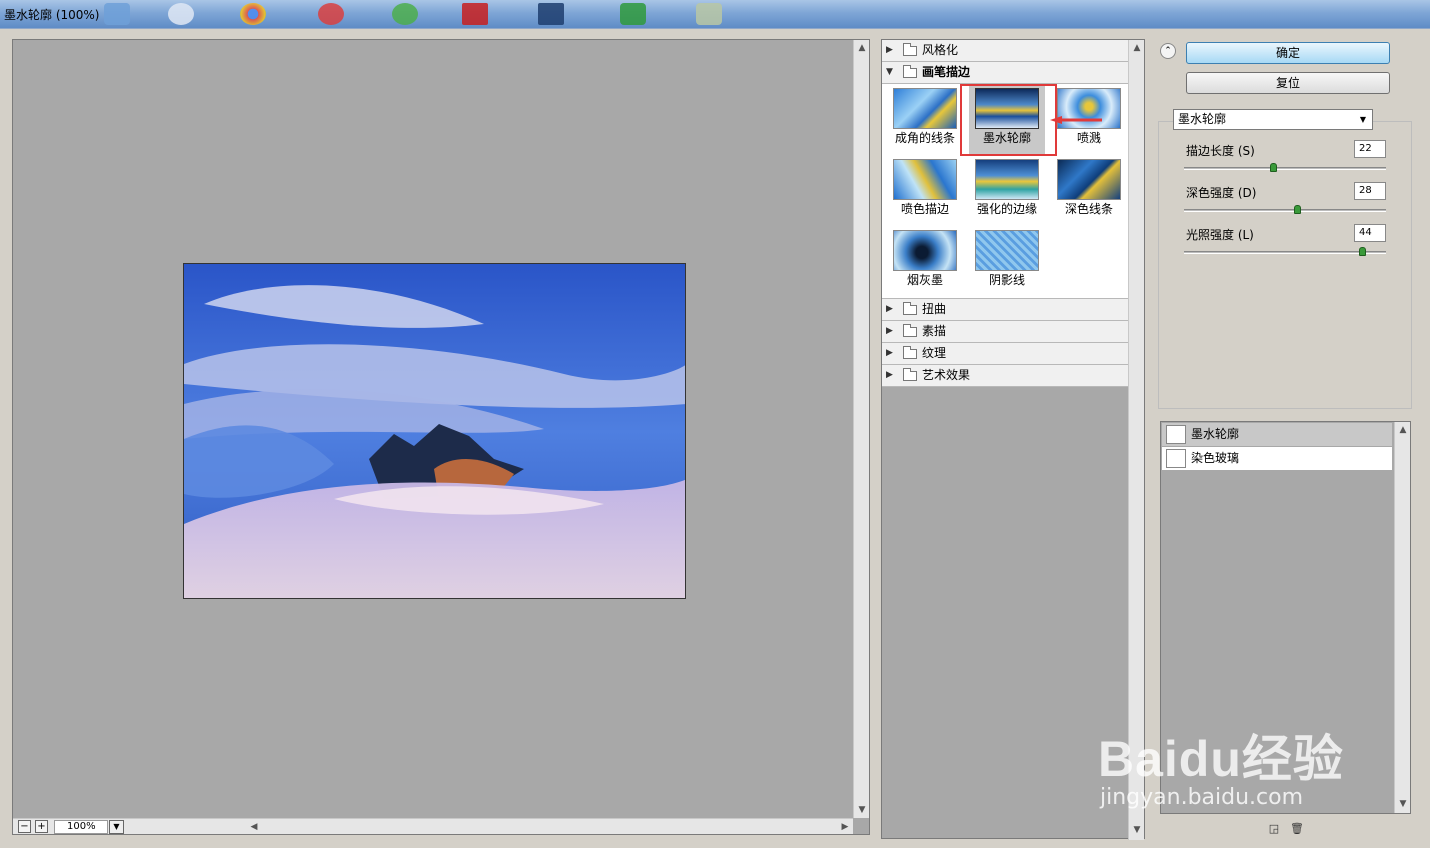 The height and width of the screenshot is (848, 1430). What do you see at coordinates (1005, 73) in the screenshot?
I see `category-brush-strokes: ▼ 画笔描边` at bounding box center [1005, 73].